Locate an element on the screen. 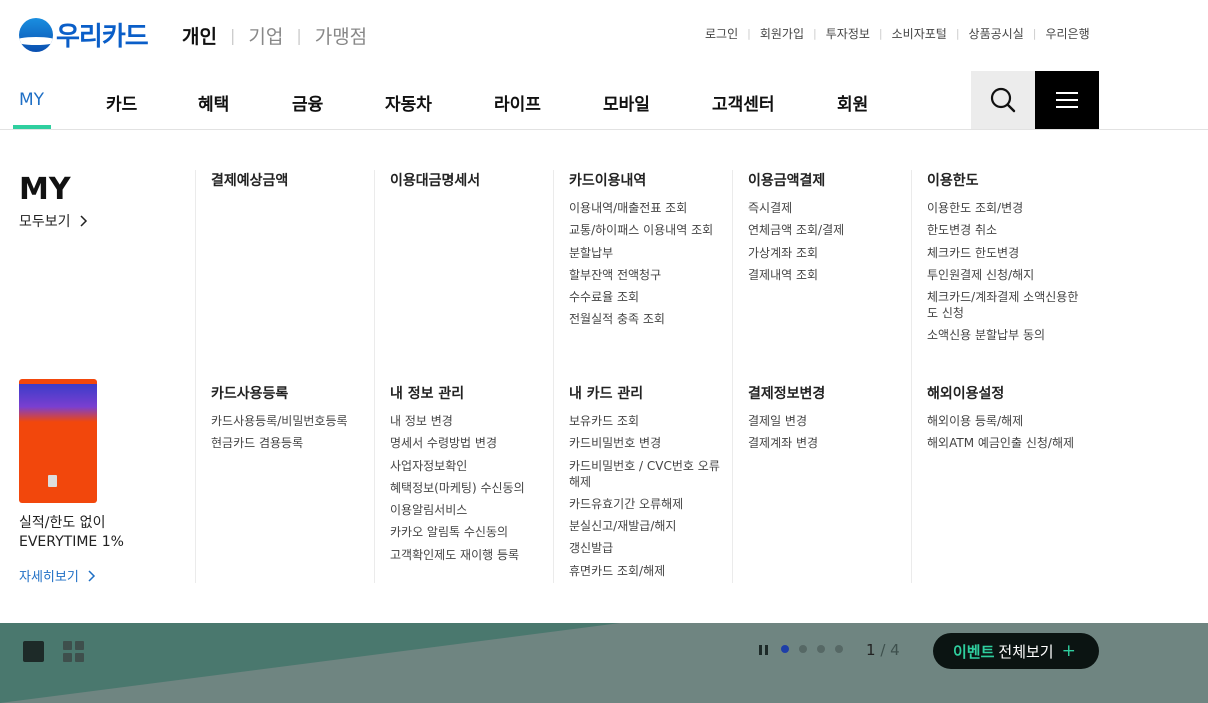  gnb-item-finance: 금융 is located at coordinates (307, 102).